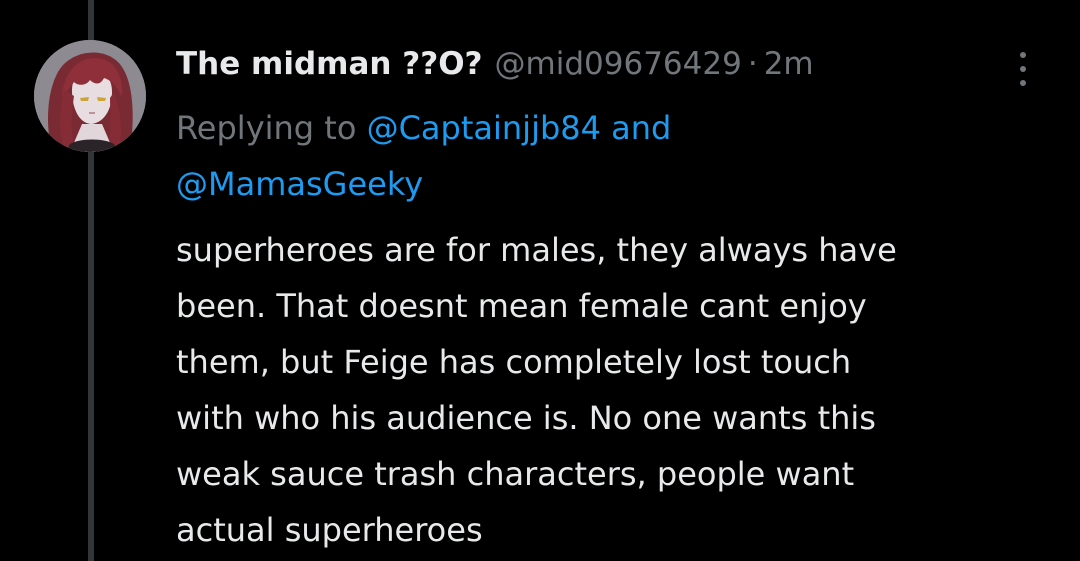  I want to click on user-handle: @mid09676429, so click(618, 64).